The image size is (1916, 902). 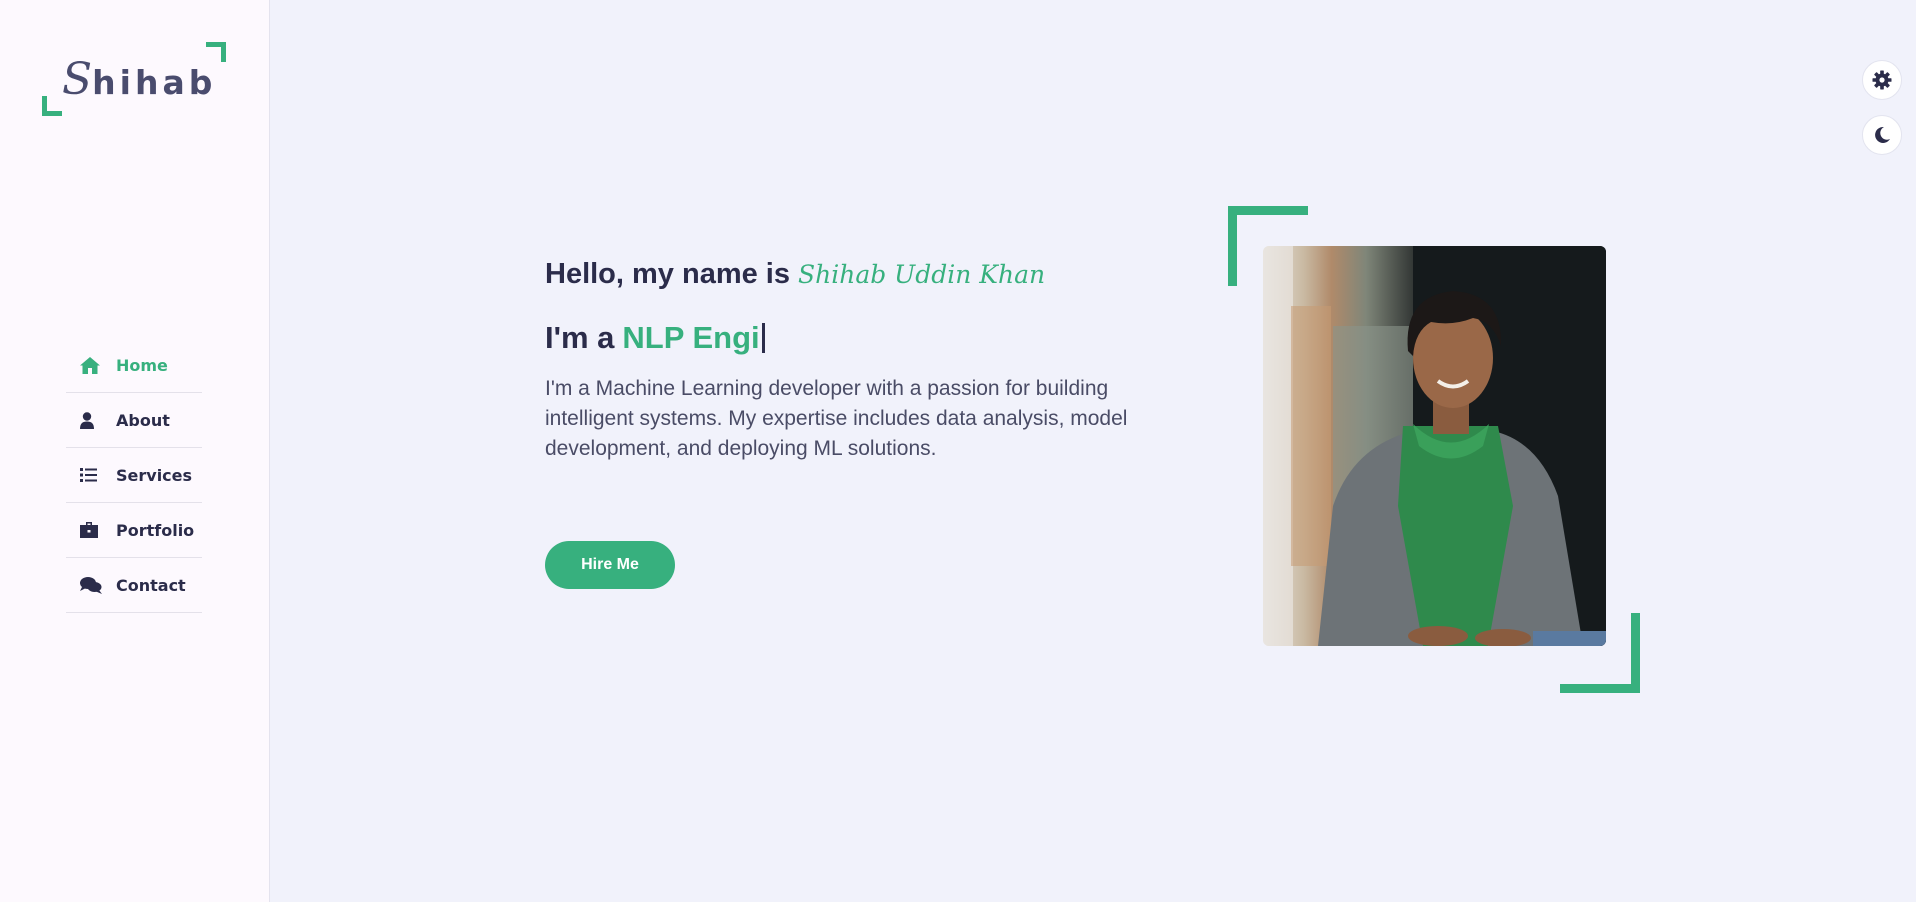 What do you see at coordinates (610, 565) in the screenshot?
I see `hire-me-button: Hire Me` at bounding box center [610, 565].